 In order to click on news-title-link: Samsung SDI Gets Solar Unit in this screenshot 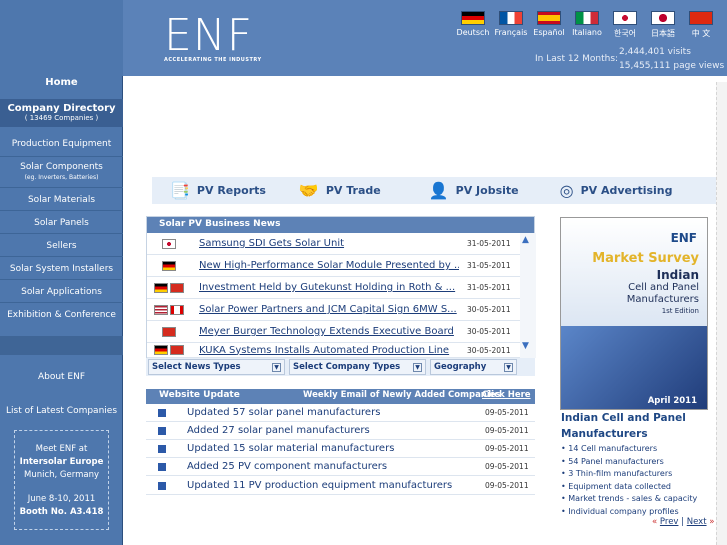, I will do `click(325, 243)`.